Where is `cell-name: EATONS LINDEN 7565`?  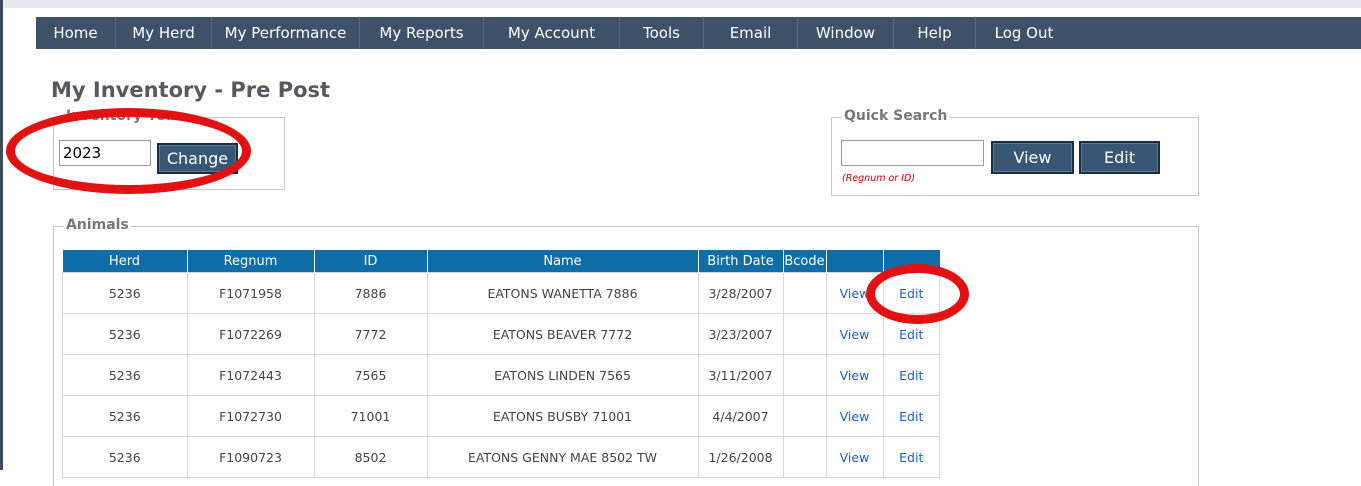
cell-name: EATONS LINDEN 7565 is located at coordinates (562, 375).